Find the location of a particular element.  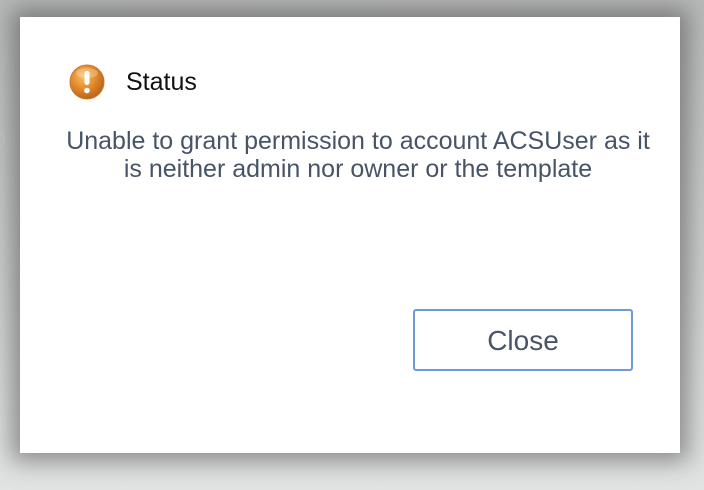

warning-icon is located at coordinates (87, 82).